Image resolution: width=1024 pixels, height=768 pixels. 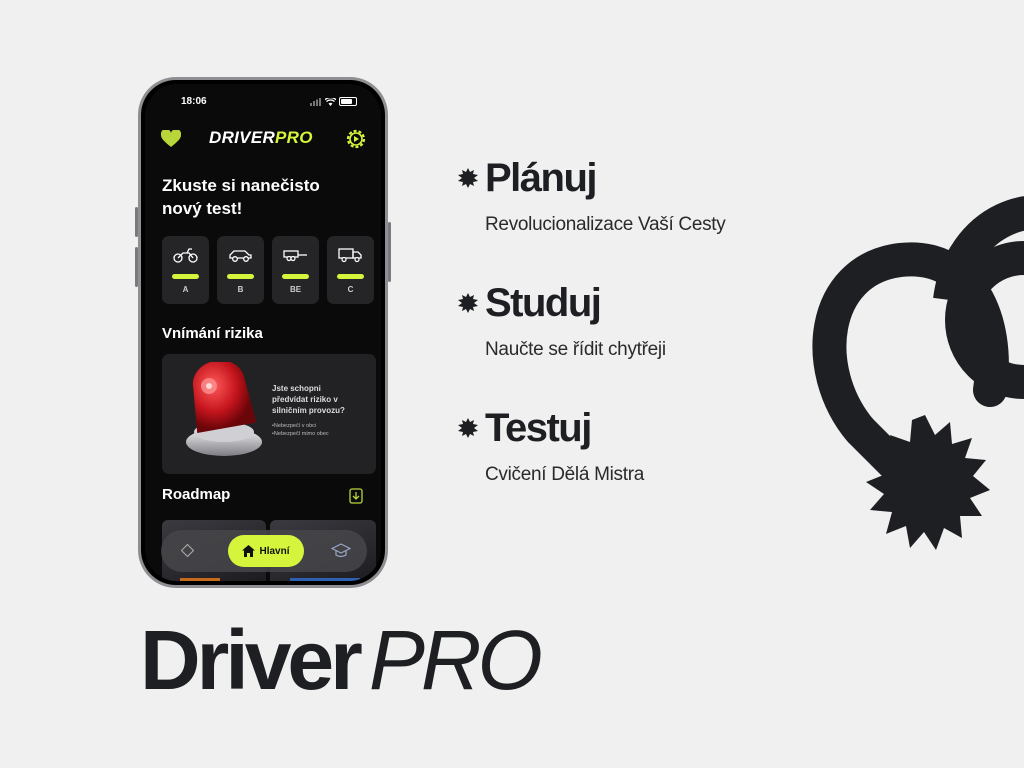 What do you see at coordinates (538, 428) in the screenshot?
I see `feature-title: Testuj` at bounding box center [538, 428].